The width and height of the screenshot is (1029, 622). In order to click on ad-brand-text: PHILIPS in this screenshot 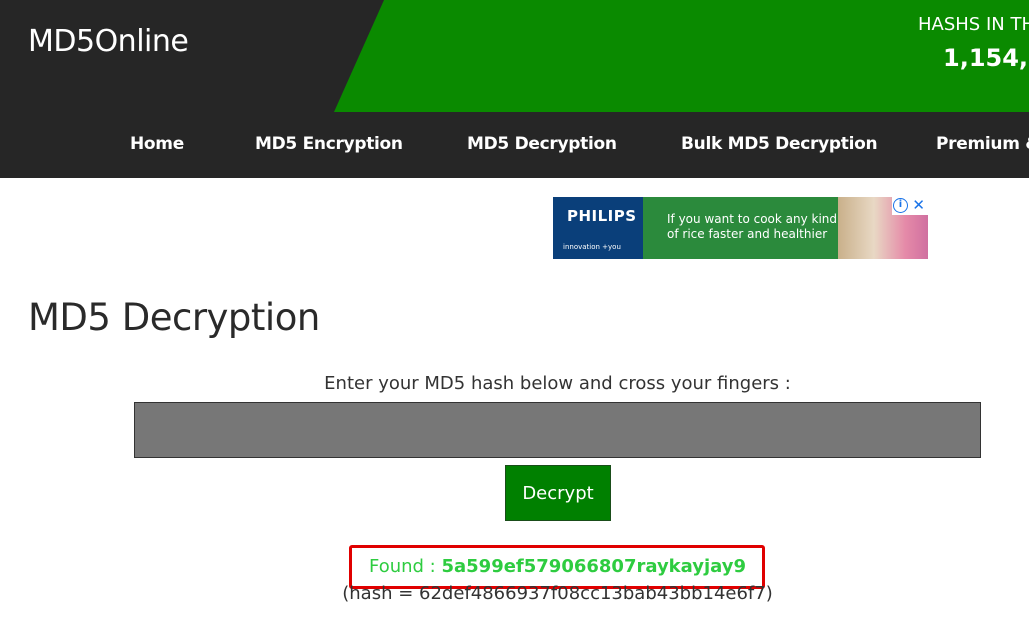, I will do `click(602, 216)`.